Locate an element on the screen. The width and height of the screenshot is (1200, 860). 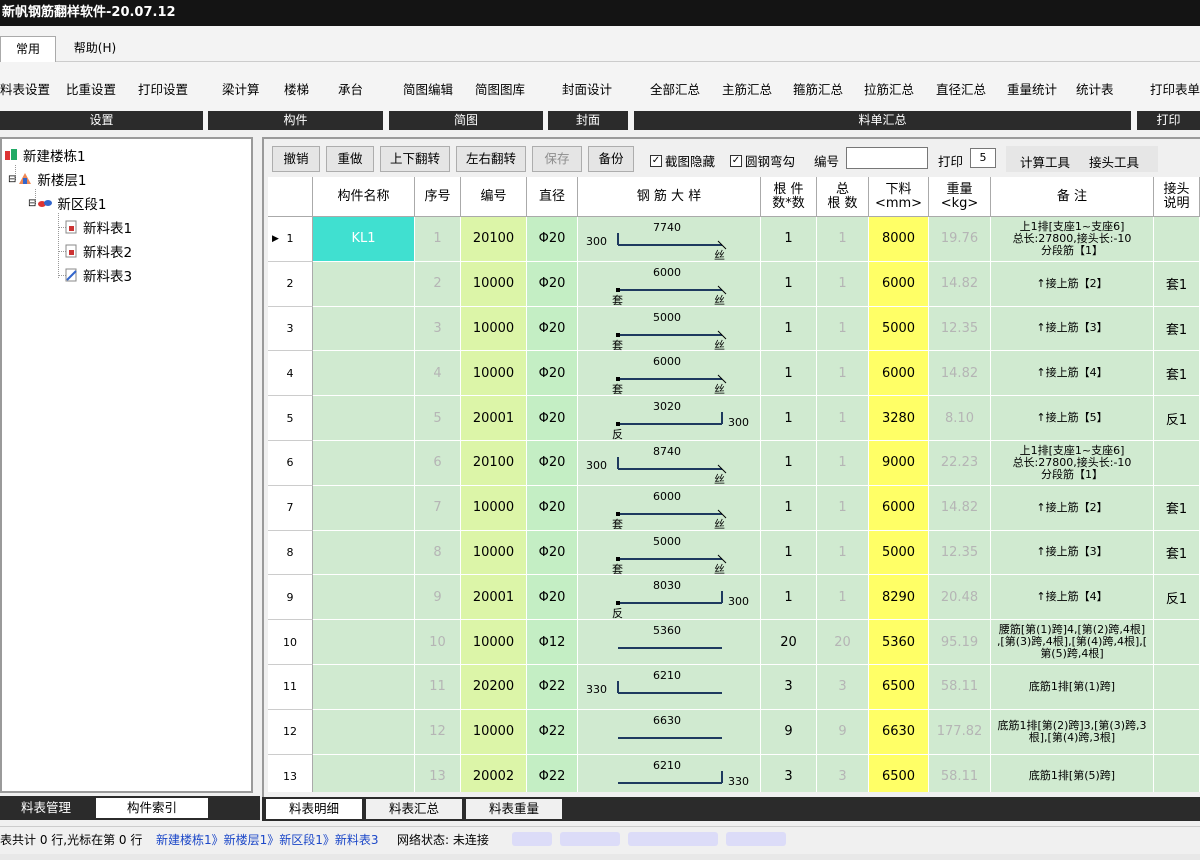
cell-note: 上1排[支座1~支座6] 总长:27800,接头长:-10 分段筋【1】 is located at coordinates (1072, 463).